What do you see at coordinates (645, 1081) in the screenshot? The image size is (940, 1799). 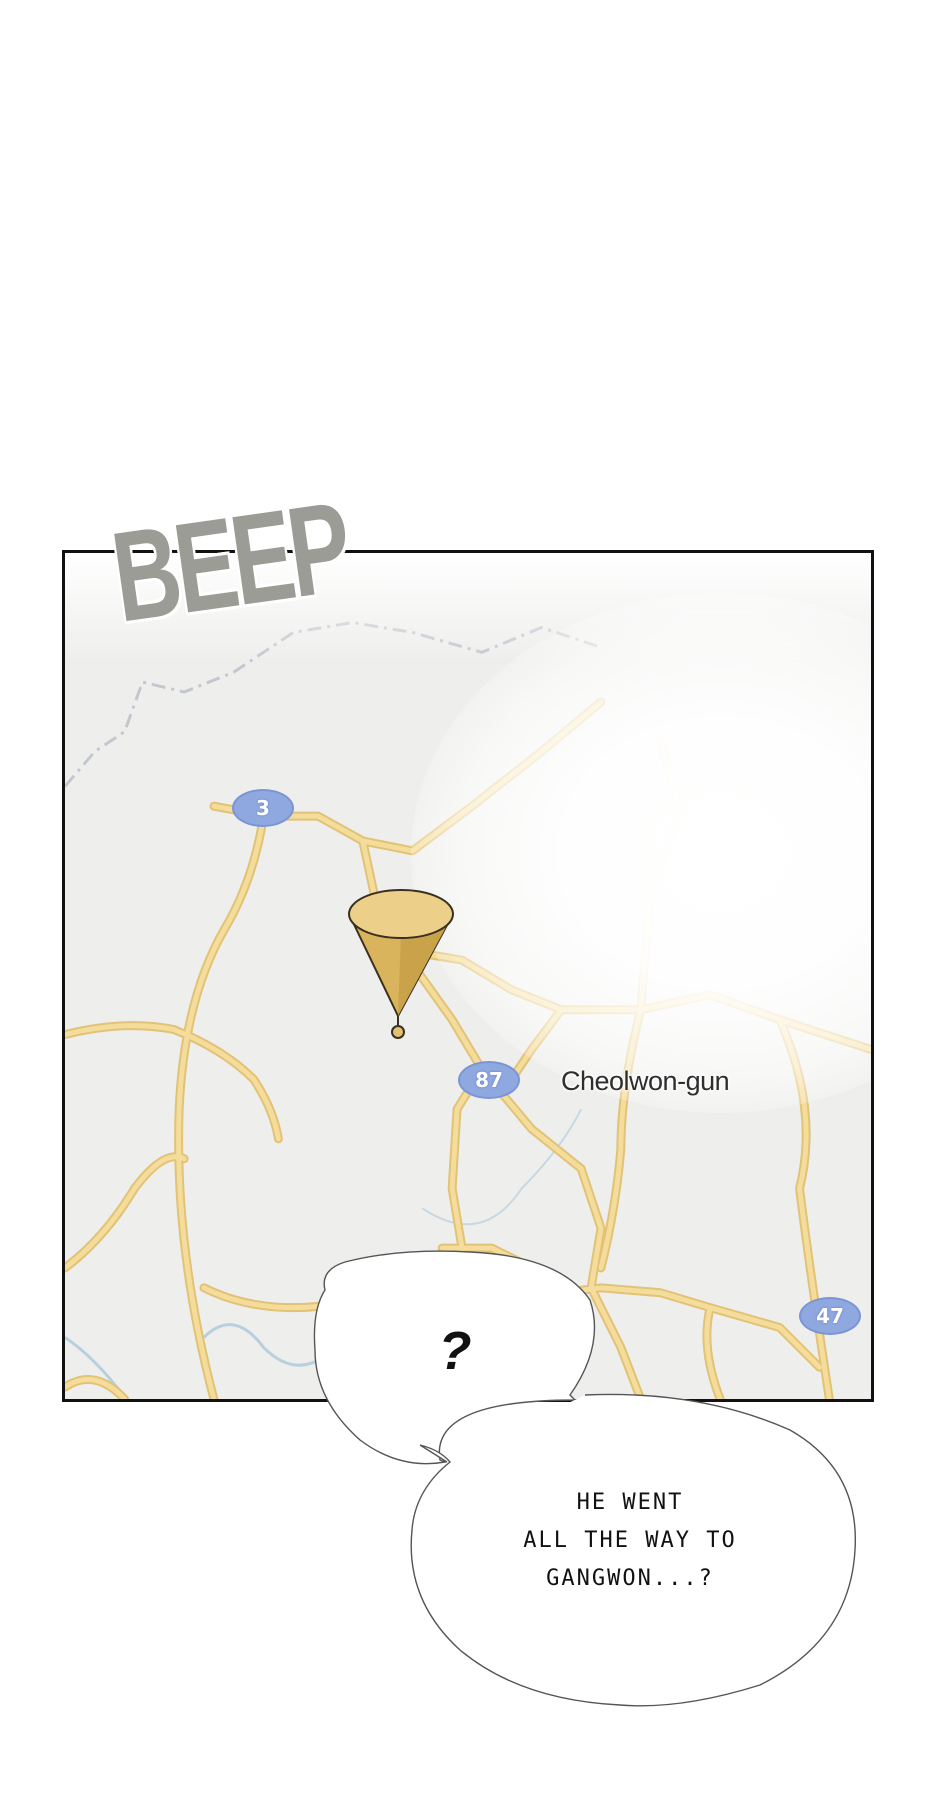 I see `place-label: Cheolwon-gun` at bounding box center [645, 1081].